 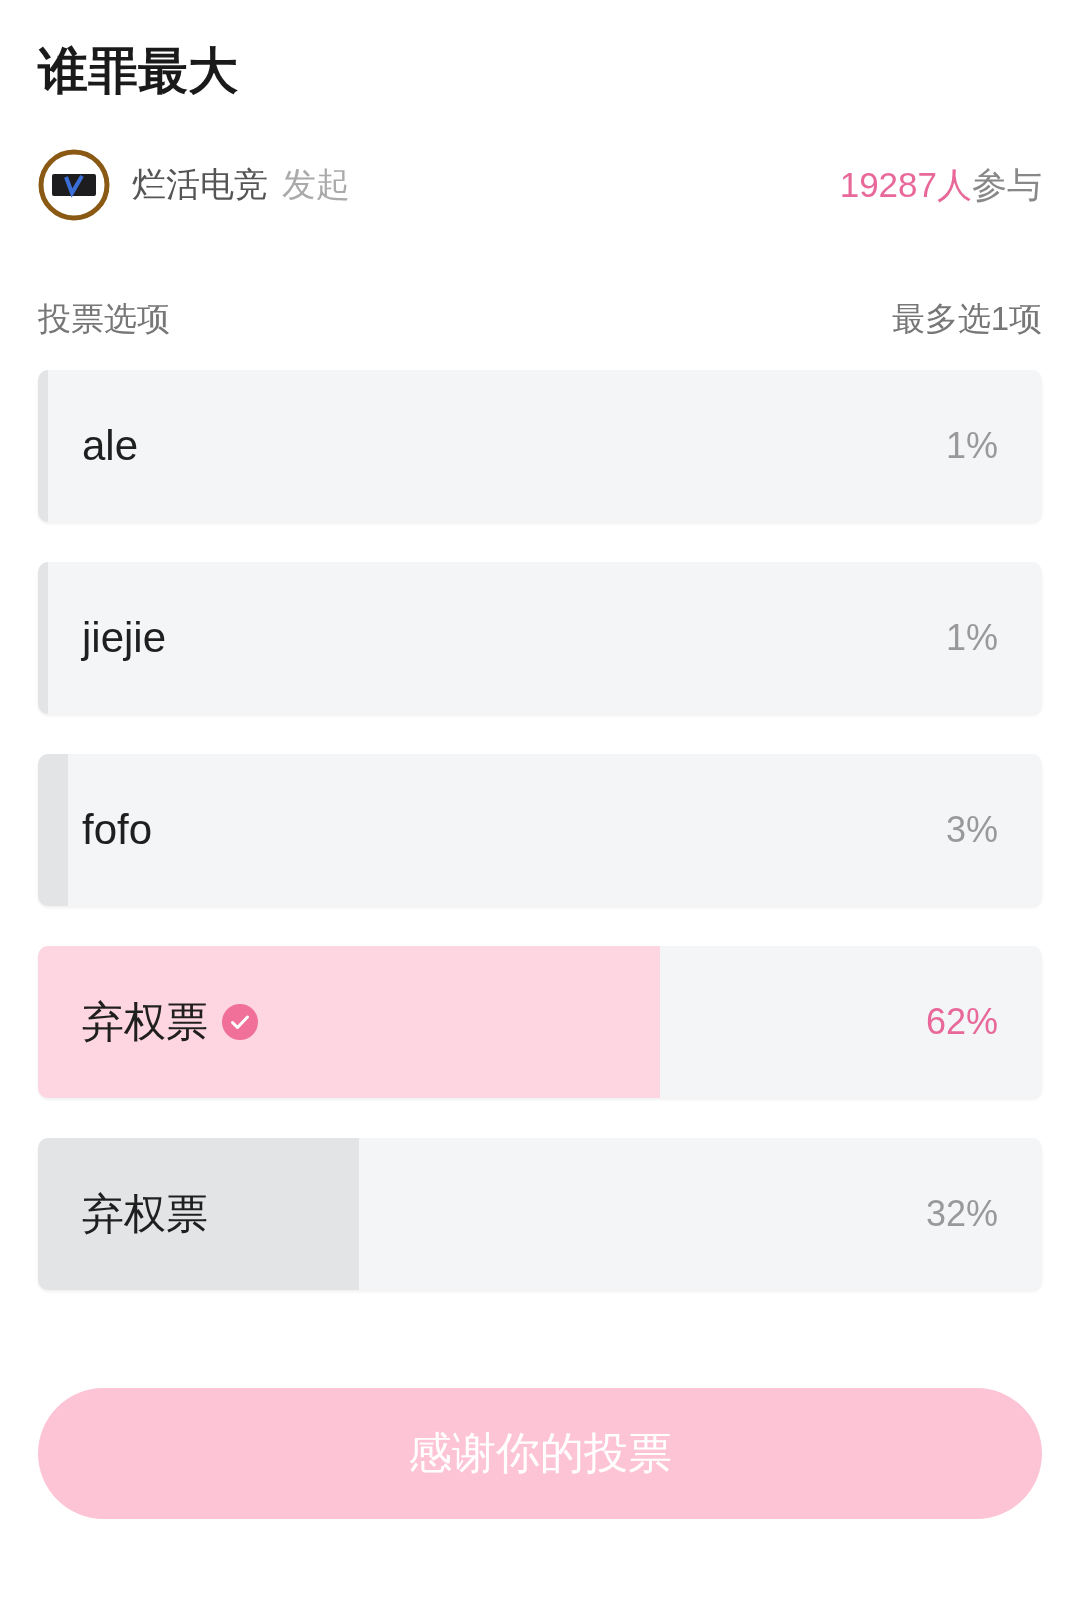 I want to click on participant-count: 19287人参与, so click(x=940, y=184).